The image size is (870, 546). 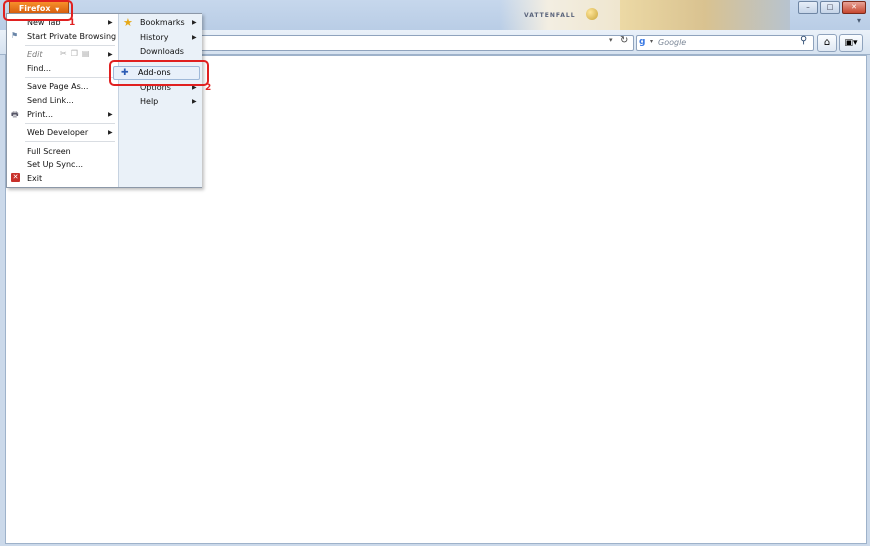 I want to click on maximize-button: □, so click(x=830, y=7).